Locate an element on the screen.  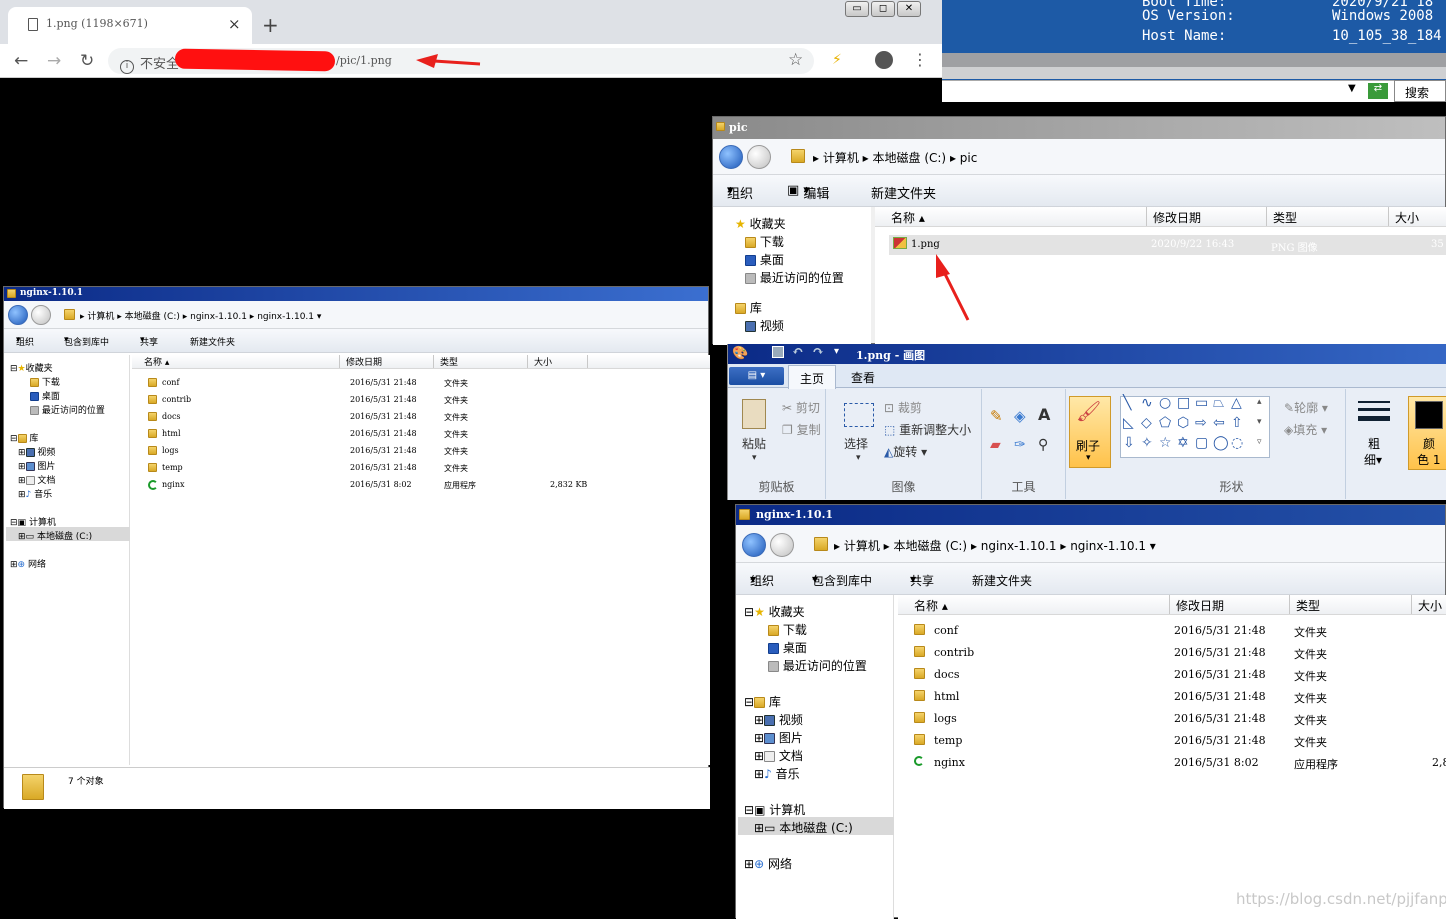
new-tab-button: + is located at coordinates (270, 25).